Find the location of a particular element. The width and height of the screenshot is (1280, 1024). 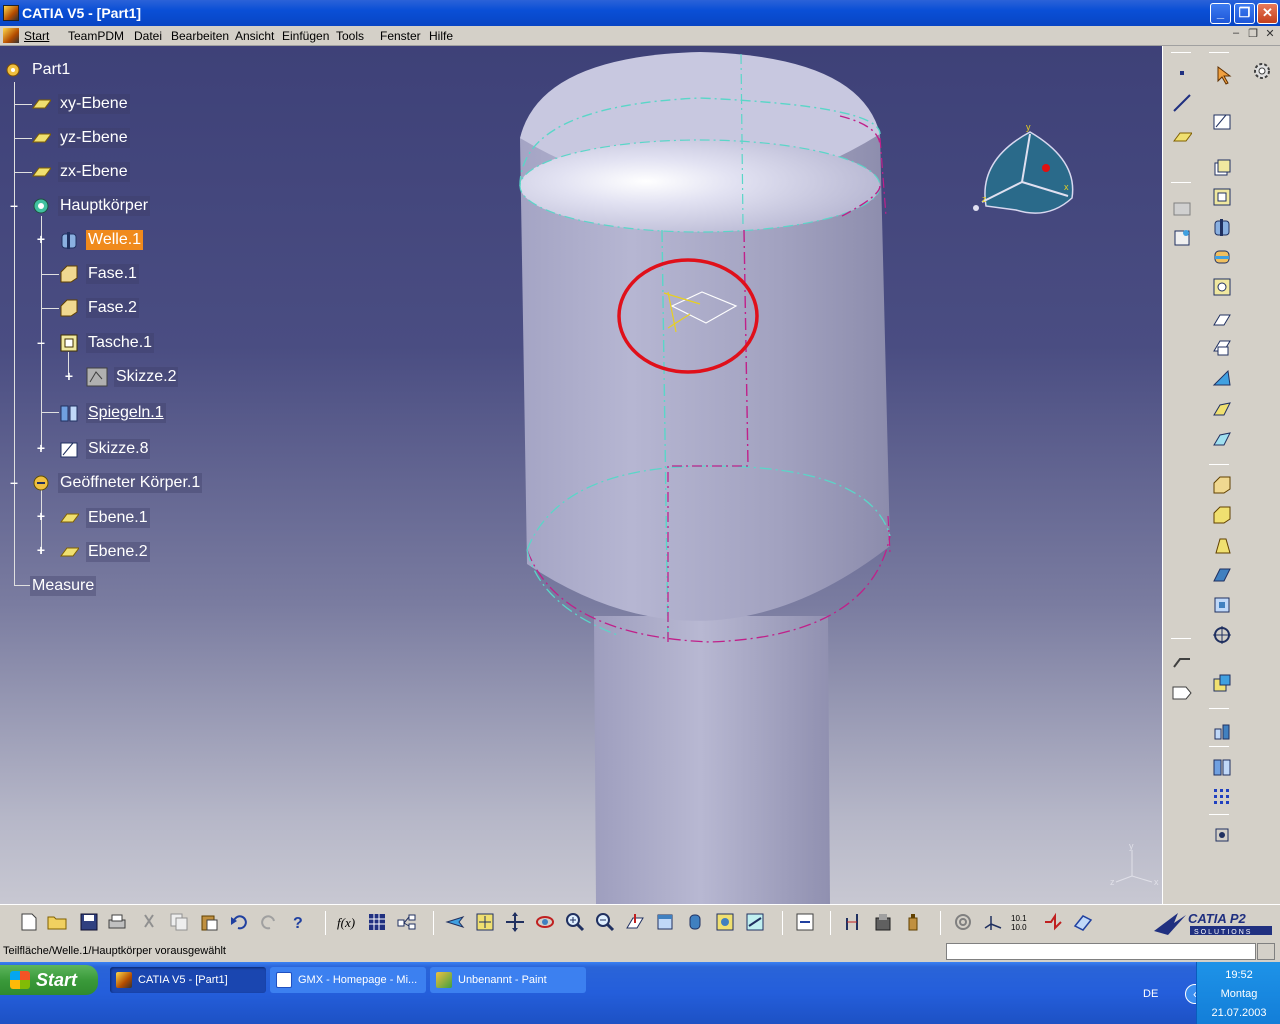

measure-item-icon is located at coordinates (883, 922).